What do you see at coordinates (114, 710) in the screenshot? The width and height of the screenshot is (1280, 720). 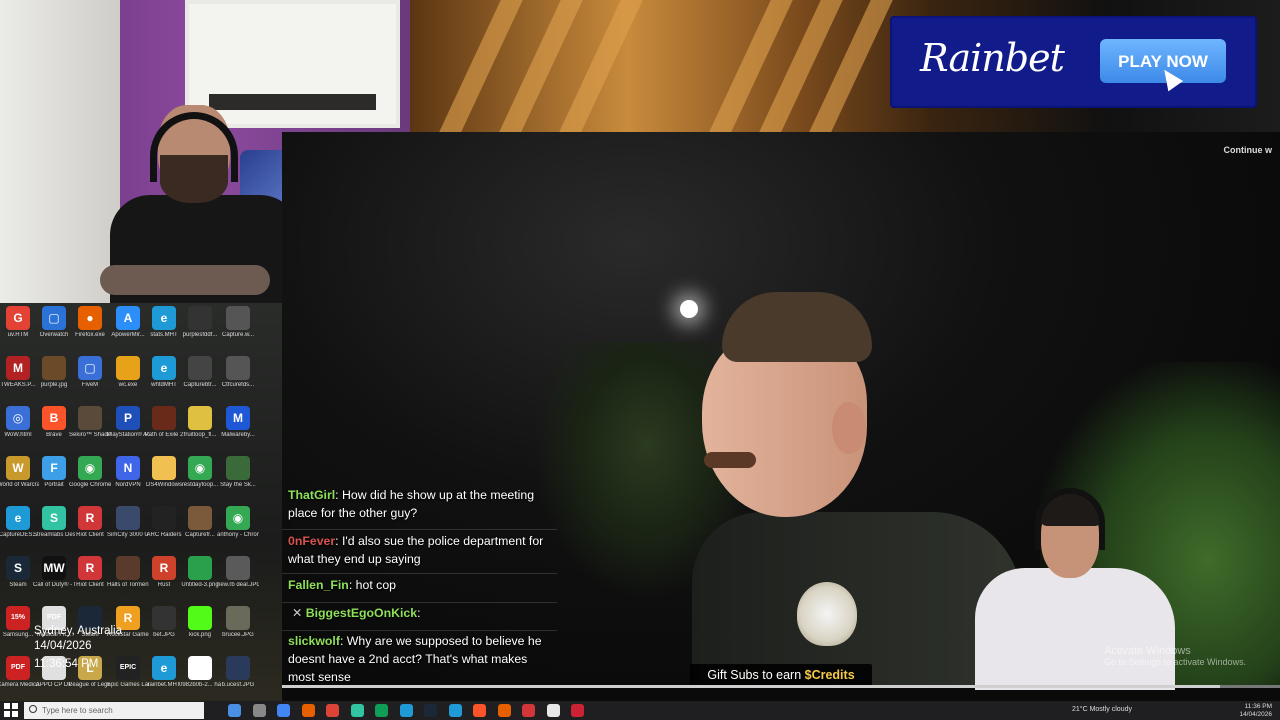 I see `taskbar-search: Type here to search` at bounding box center [114, 710].